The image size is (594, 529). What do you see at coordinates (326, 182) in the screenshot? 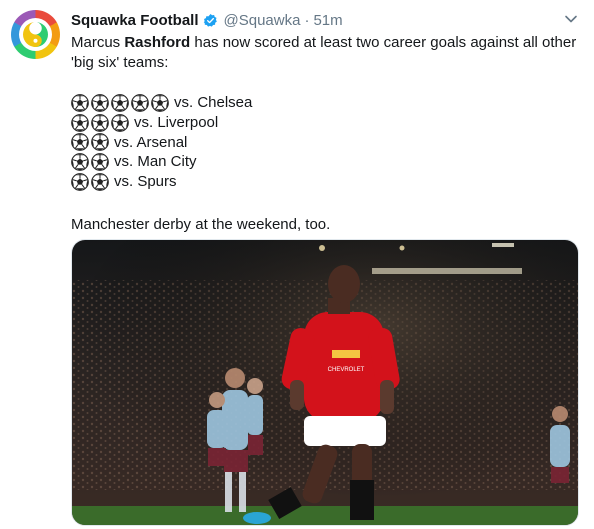
I see `goal-tally-row: vs. Spurs` at bounding box center [326, 182].